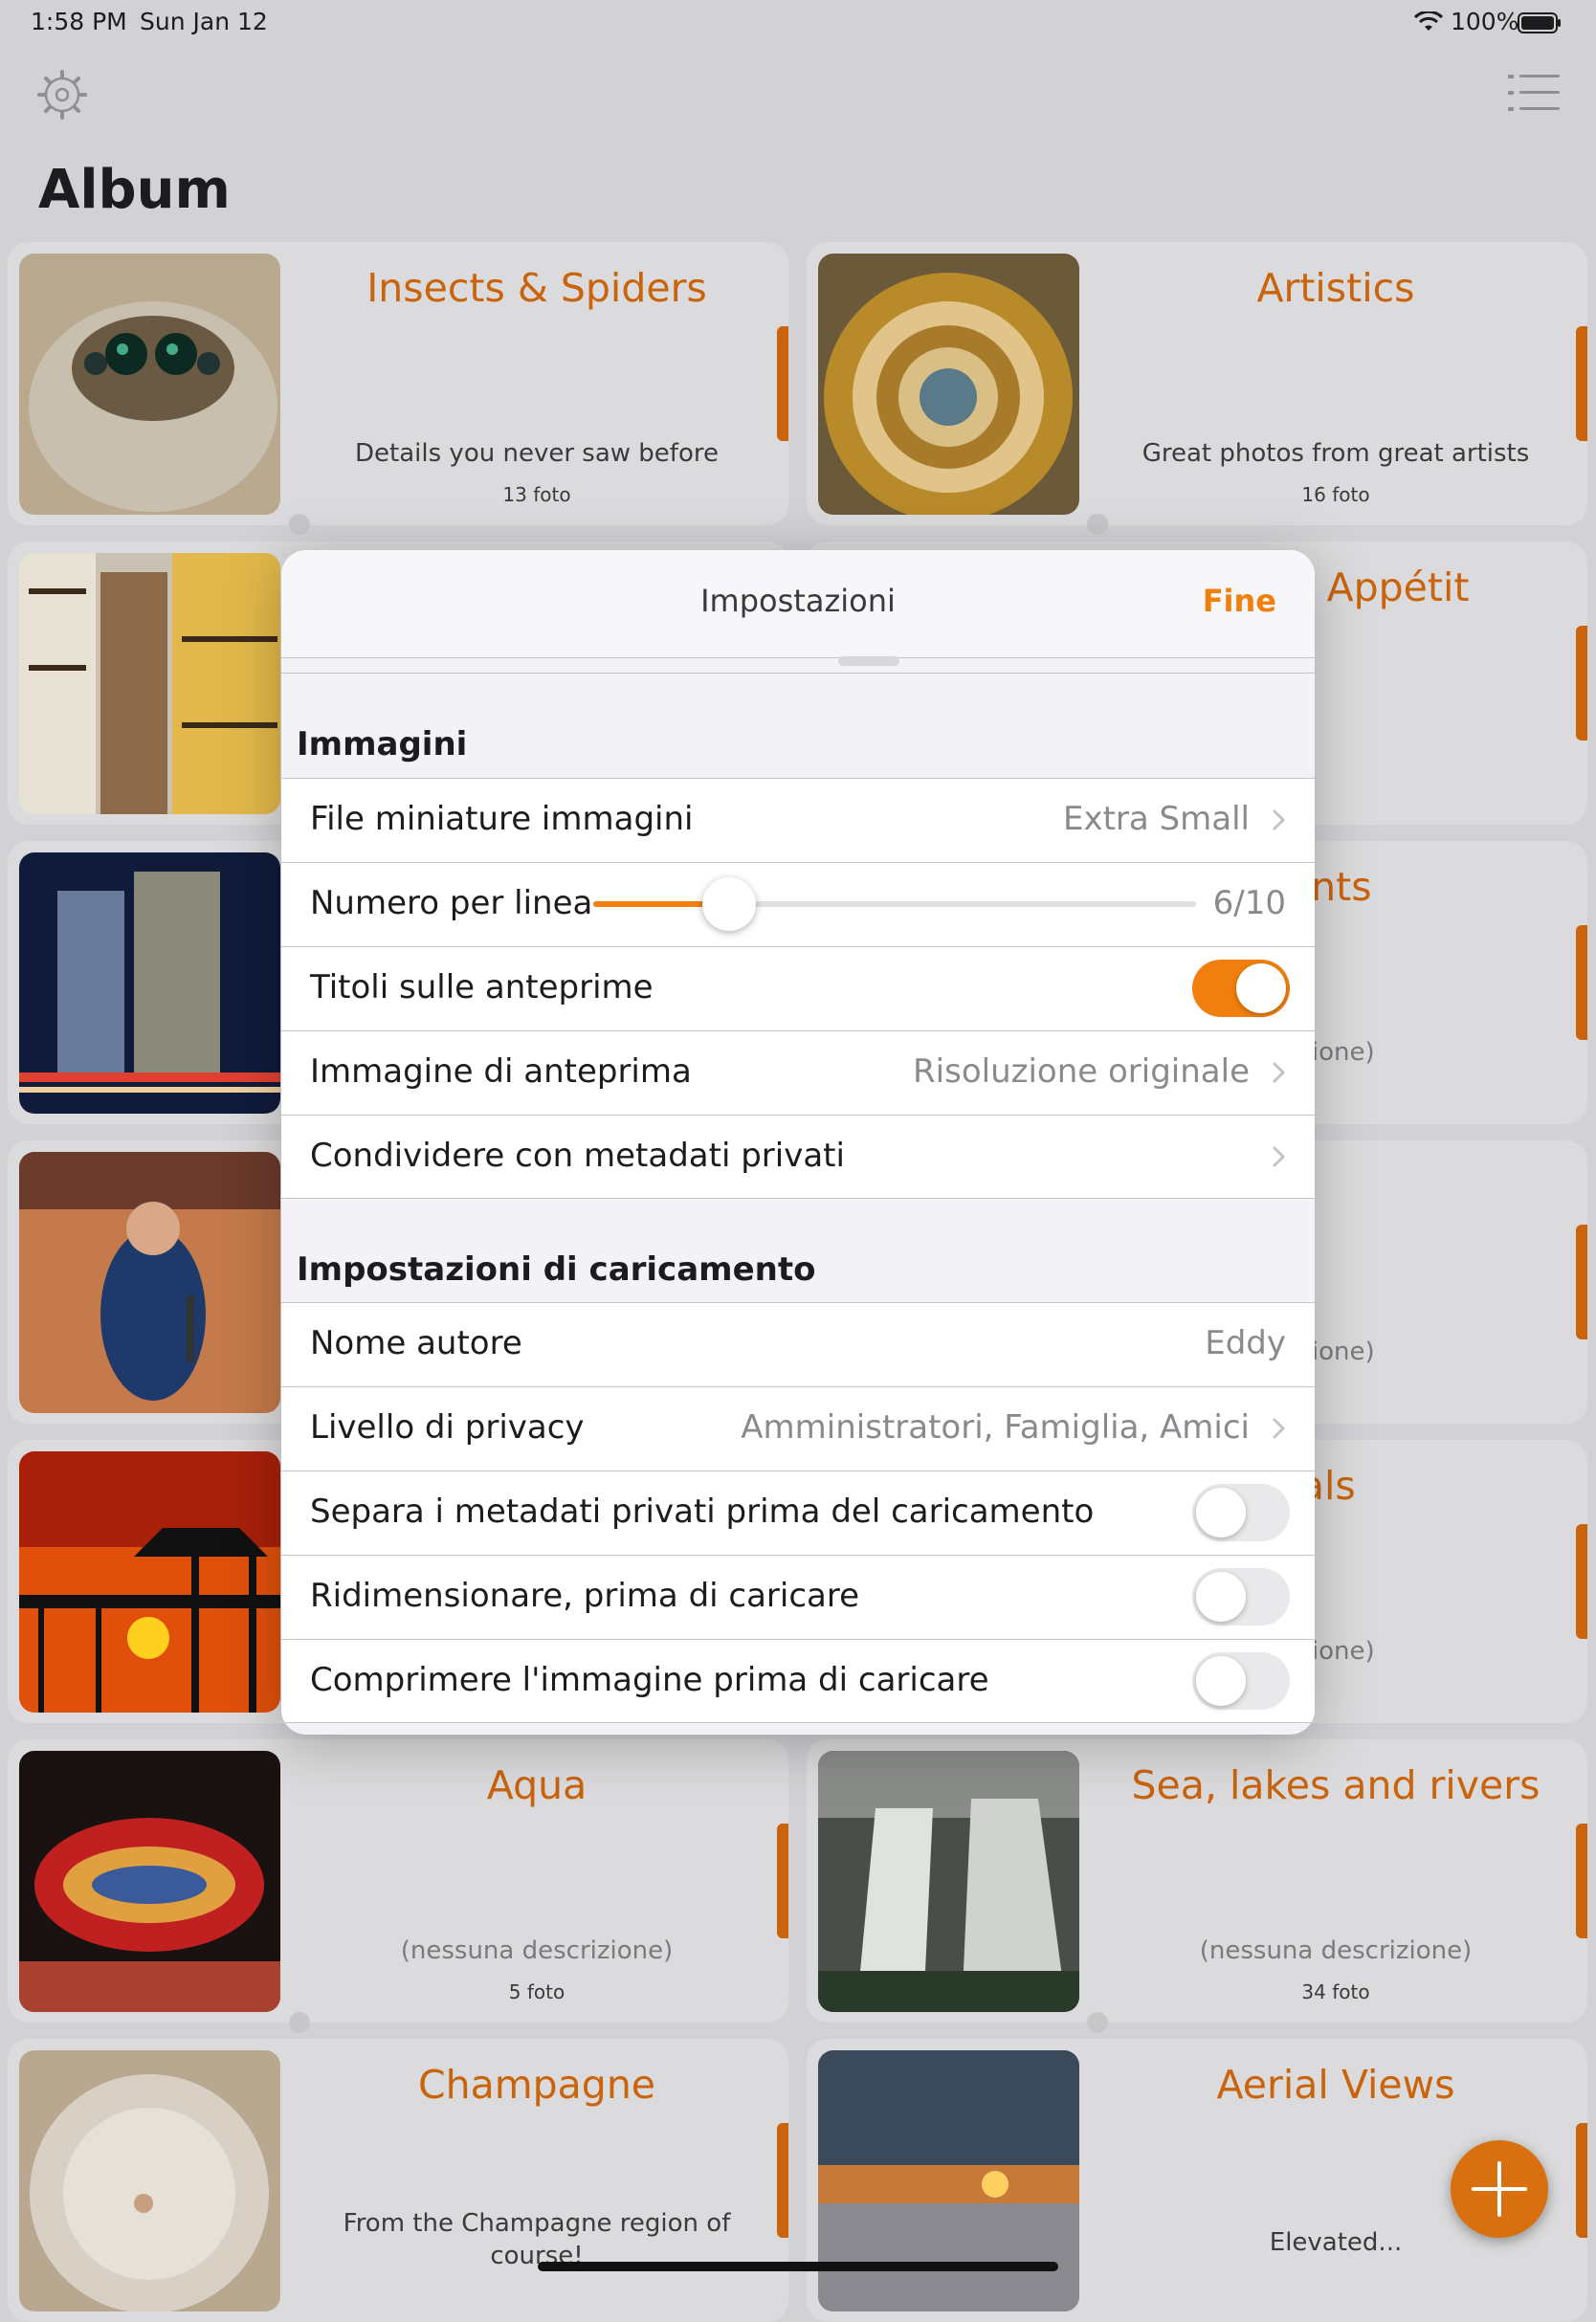 The width and height of the screenshot is (1596, 2322). Describe the element at coordinates (383, 744) in the screenshot. I see `section-header-images: Immagini` at that location.